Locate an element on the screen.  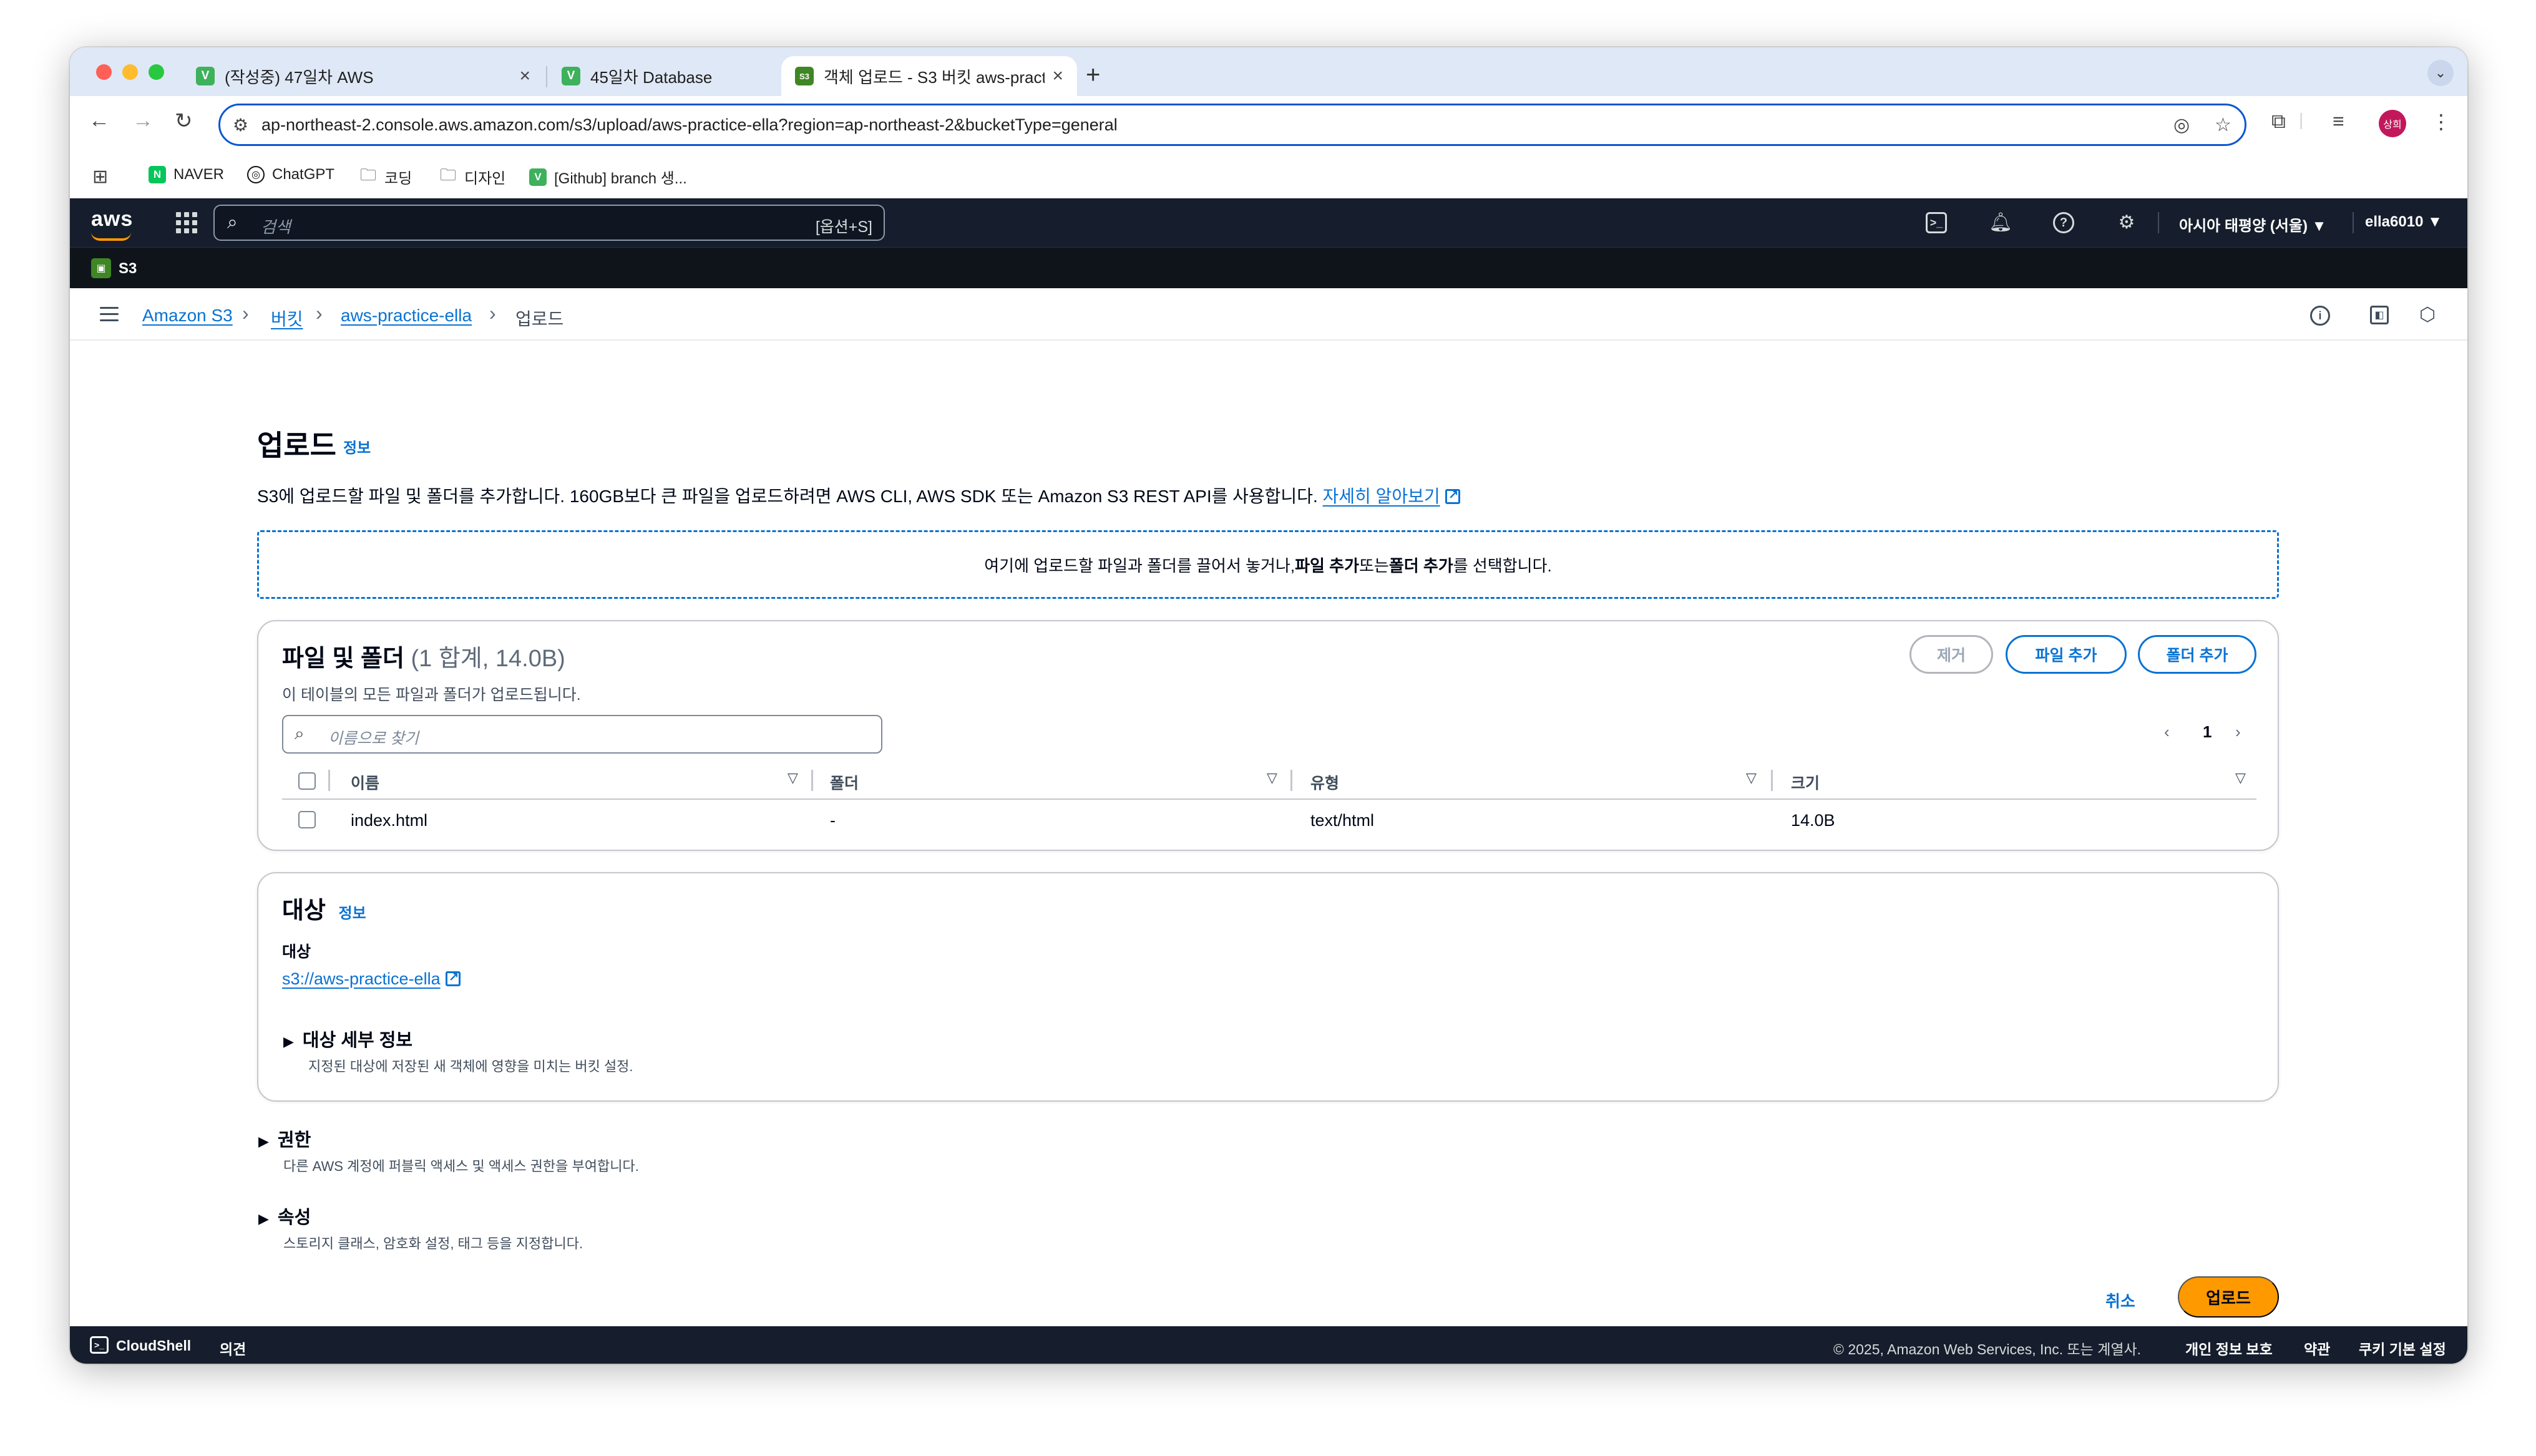
minimize-window-button is located at coordinates (130, 72).